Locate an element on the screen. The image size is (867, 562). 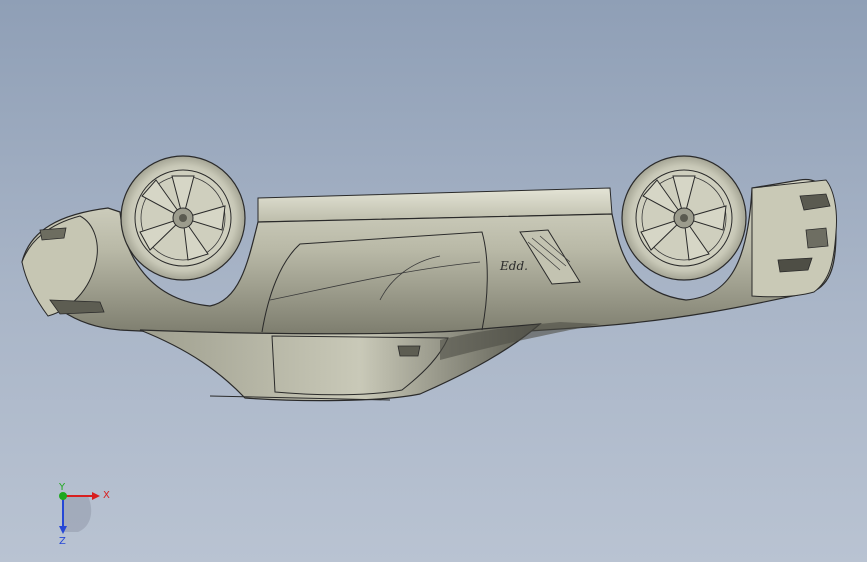
z-axis-label: Z is located at coordinates (62, 541).